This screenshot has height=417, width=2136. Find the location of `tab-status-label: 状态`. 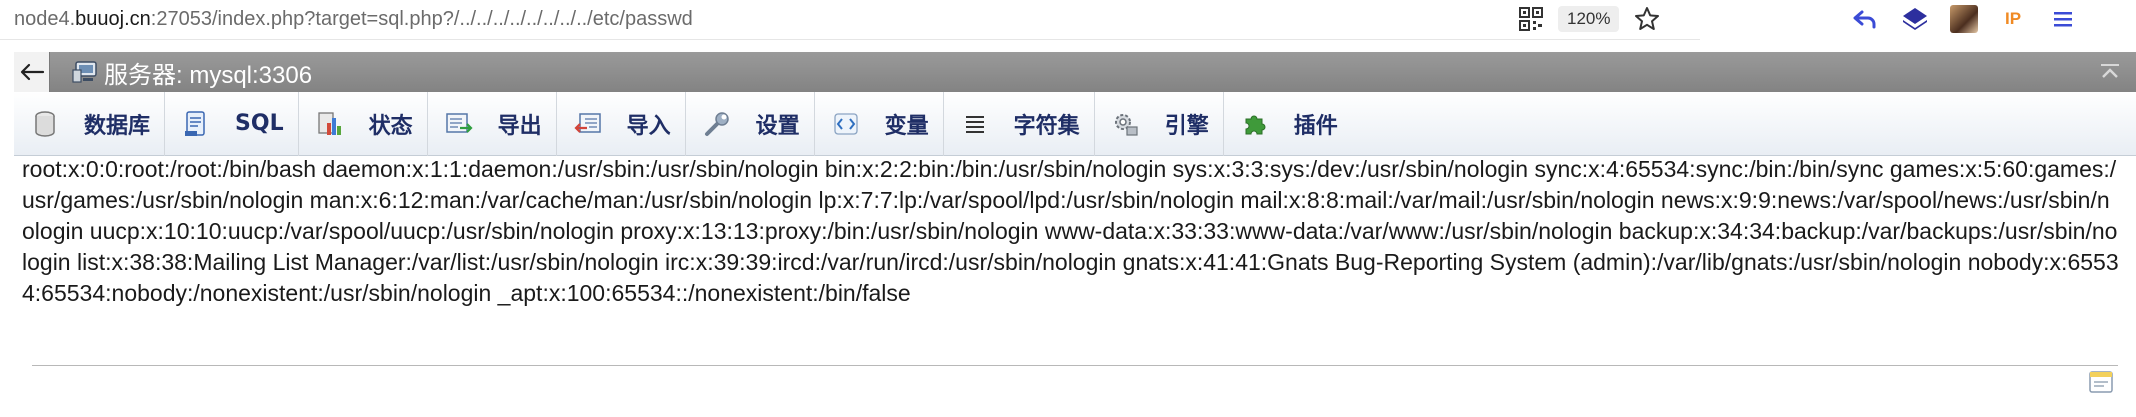

tab-status-label: 状态 is located at coordinates (390, 126).